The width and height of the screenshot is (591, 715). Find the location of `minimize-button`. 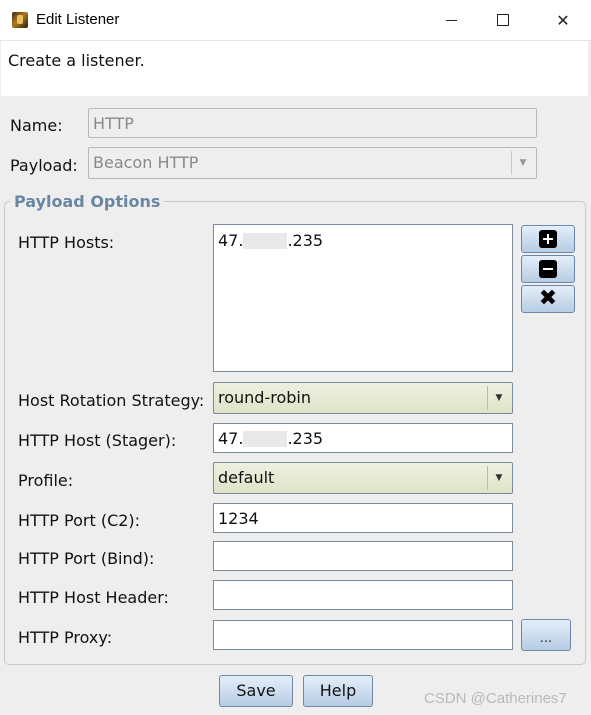

minimize-button is located at coordinates (451, 20).